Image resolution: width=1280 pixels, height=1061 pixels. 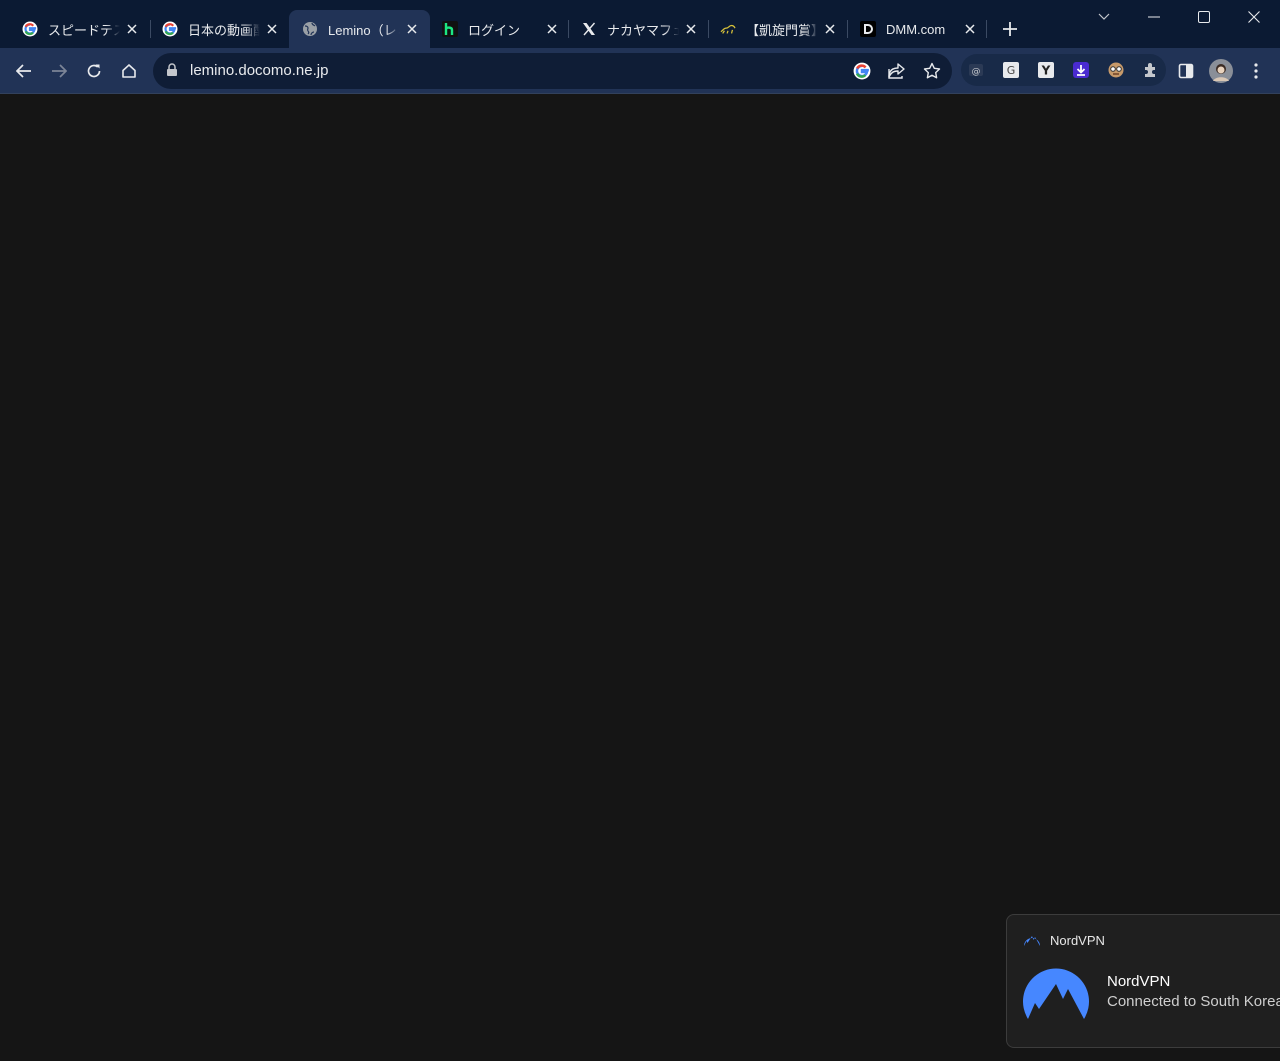 What do you see at coordinates (986, 29) in the screenshot?
I see `tab-separator` at bounding box center [986, 29].